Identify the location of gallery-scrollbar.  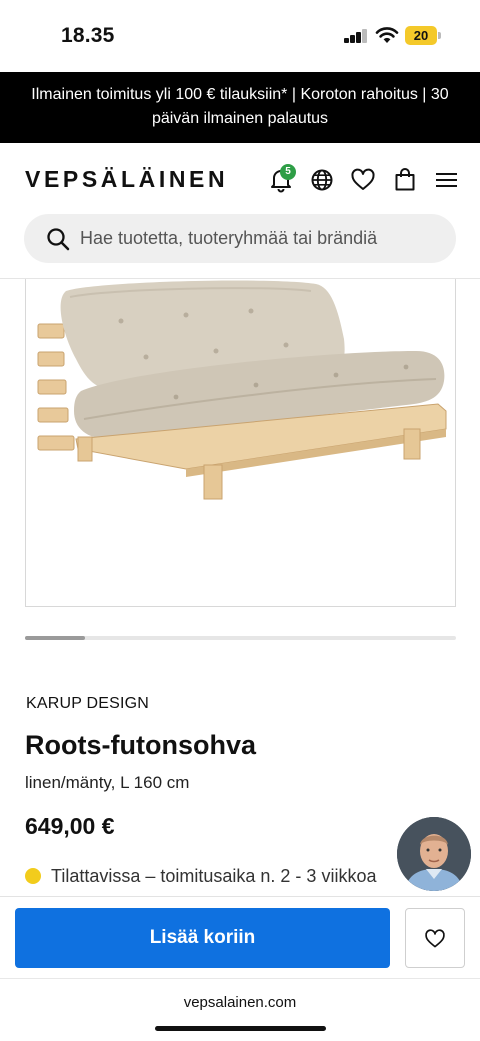
(240, 638).